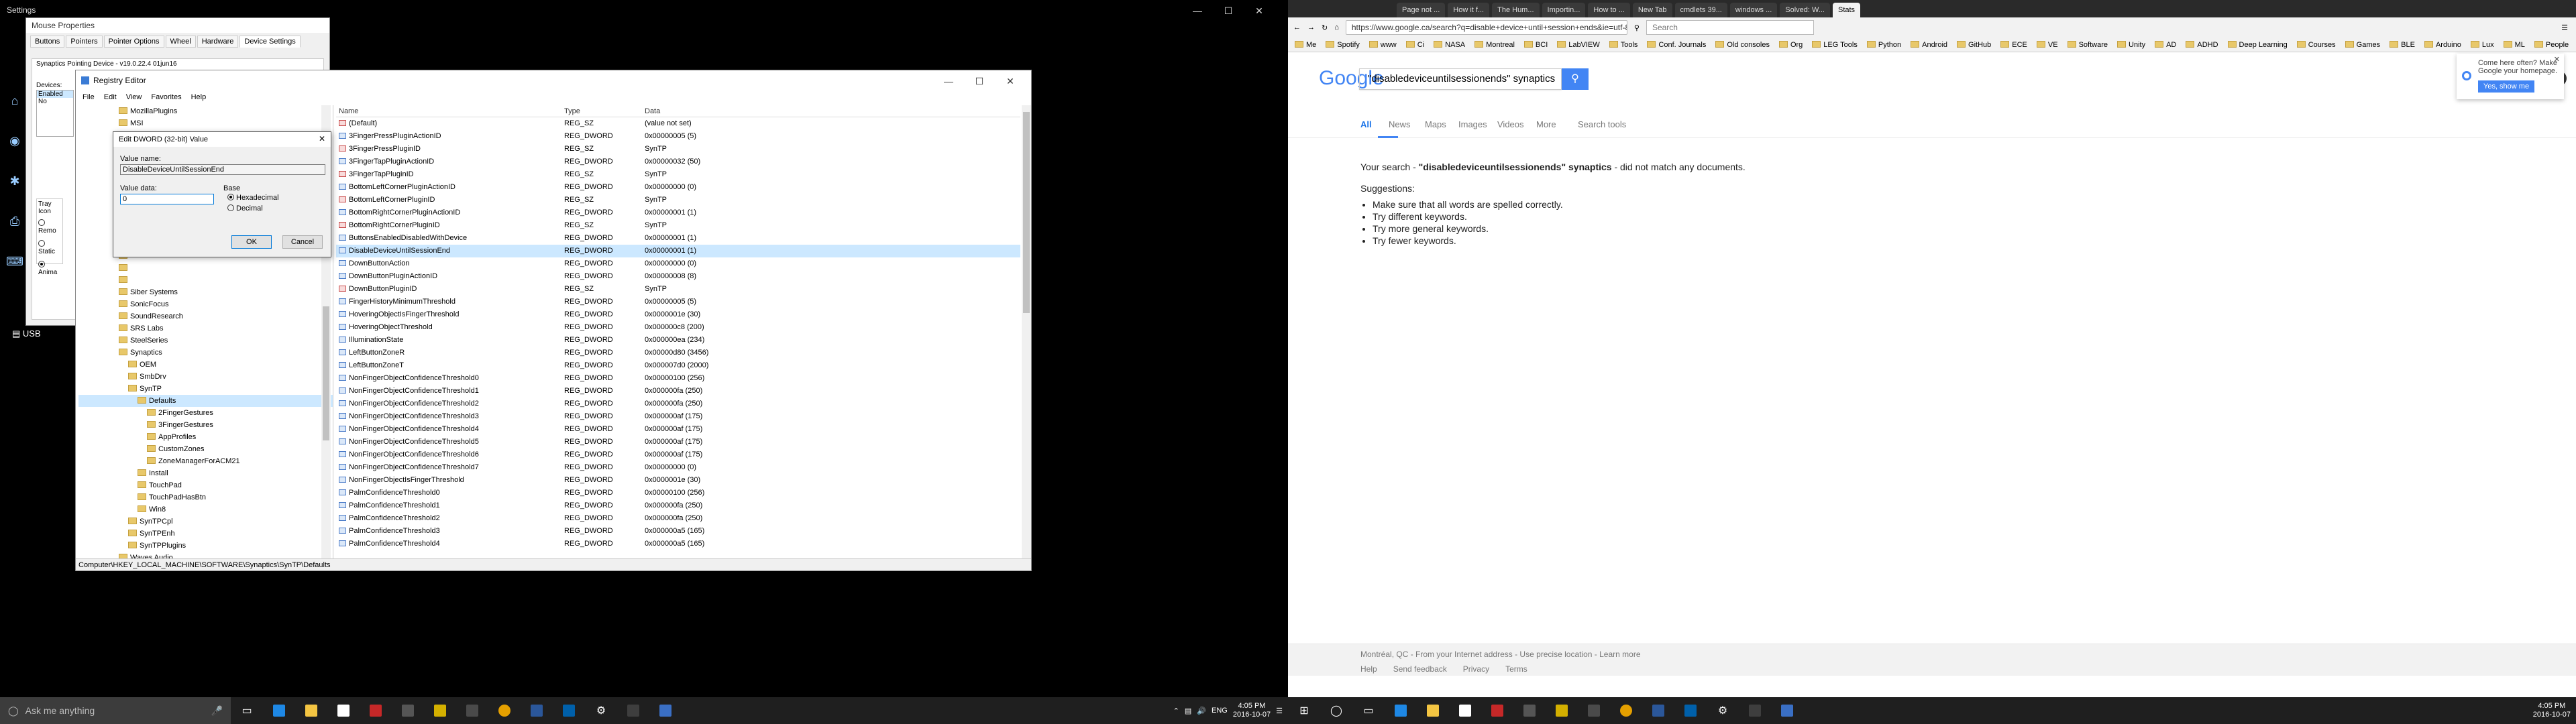 This screenshot has height=724, width=2576. What do you see at coordinates (2552, 710) in the screenshot?
I see `clock: 4:05 PM 2016-10-07` at bounding box center [2552, 710].